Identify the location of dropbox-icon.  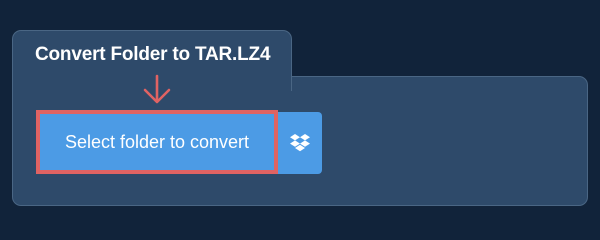
(300, 143).